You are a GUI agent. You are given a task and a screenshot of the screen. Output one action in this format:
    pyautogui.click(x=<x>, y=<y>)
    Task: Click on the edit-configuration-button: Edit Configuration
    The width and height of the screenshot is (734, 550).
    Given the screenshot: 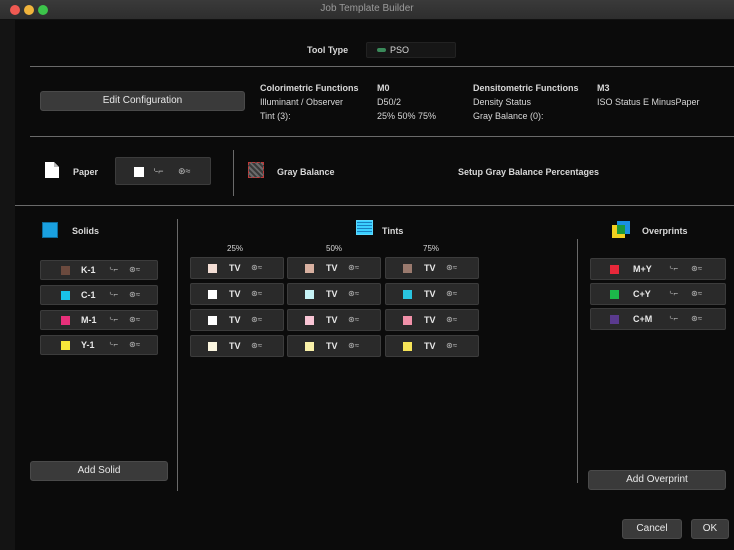 What is the action you would take?
    pyautogui.click(x=142, y=101)
    